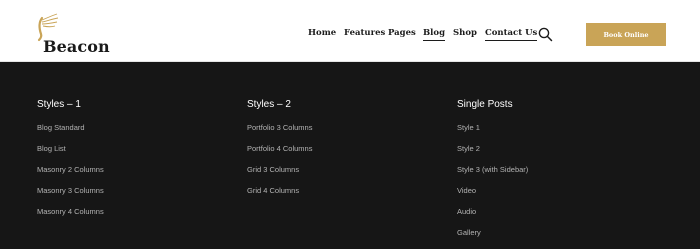 This screenshot has height=249, width=700. Describe the element at coordinates (76, 46) in the screenshot. I see `logo-text: Beacon` at that location.